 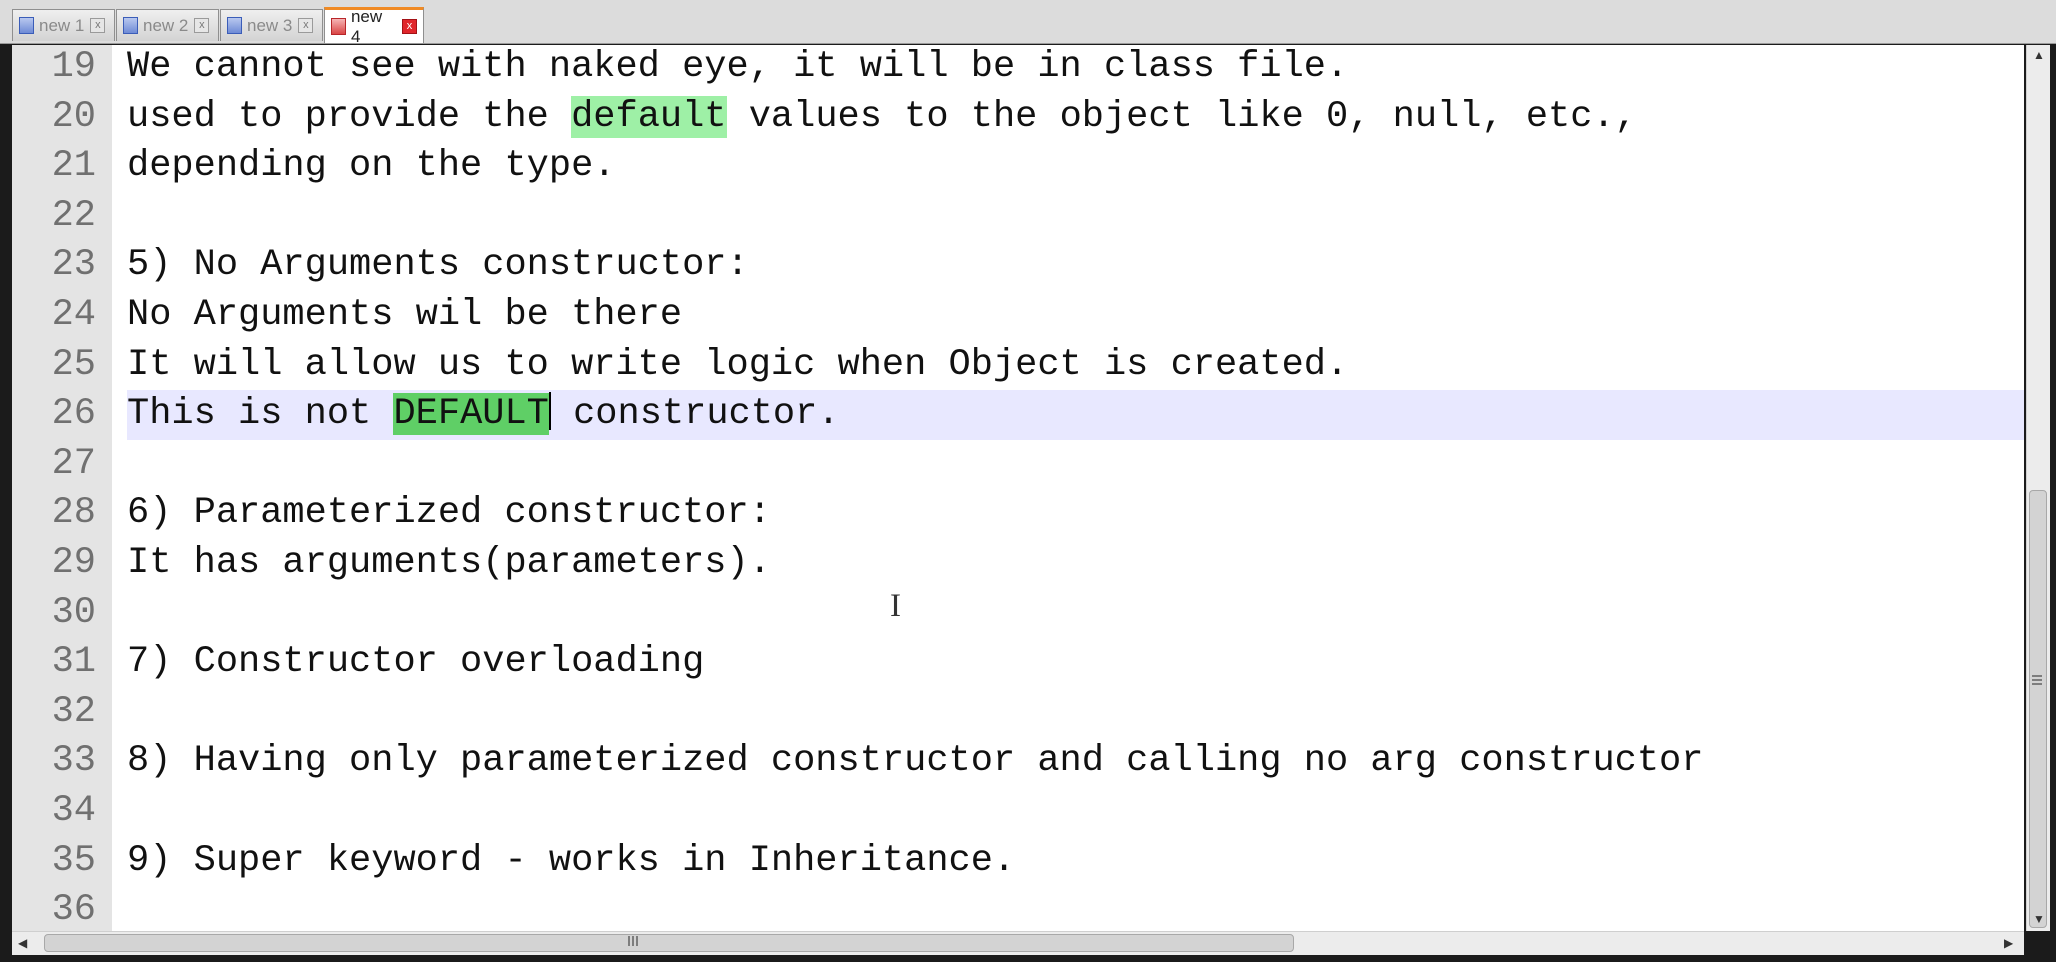 What do you see at coordinates (695, 414) in the screenshot?
I see `text-segment: constructor.` at bounding box center [695, 414].